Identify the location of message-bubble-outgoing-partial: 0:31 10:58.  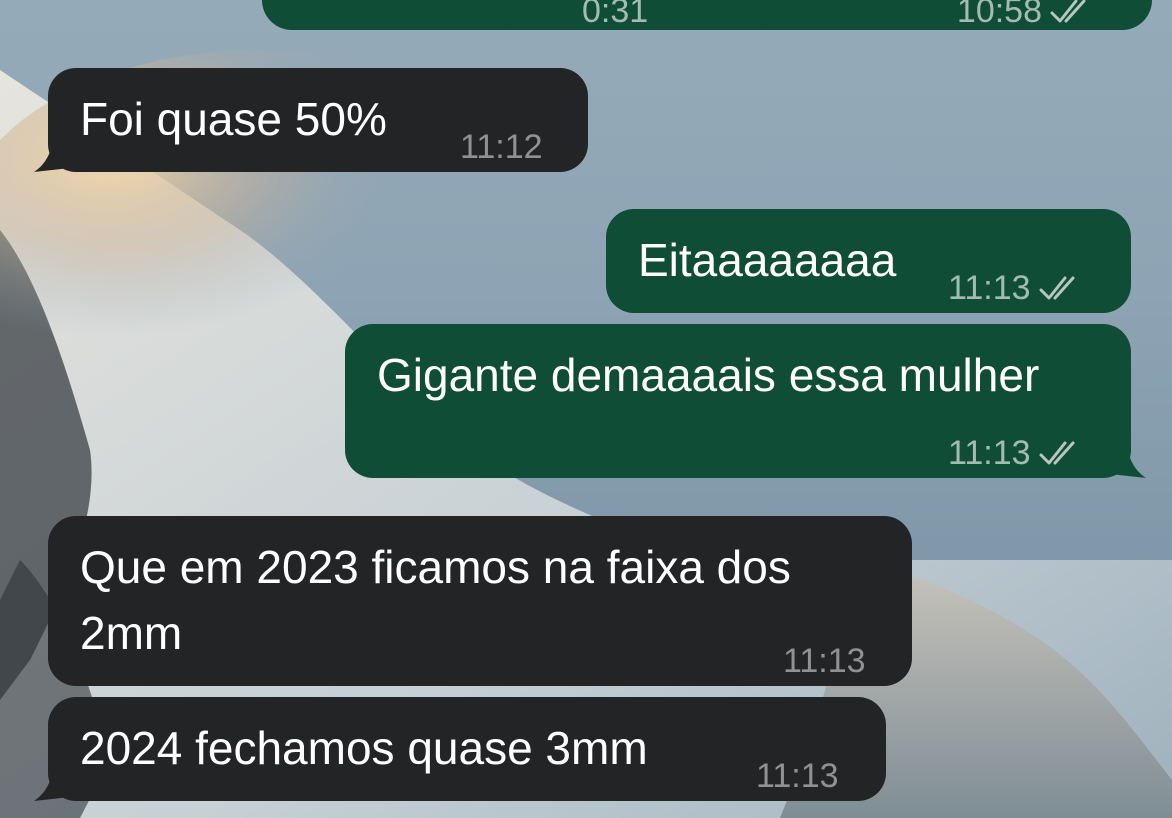
(707, 15).